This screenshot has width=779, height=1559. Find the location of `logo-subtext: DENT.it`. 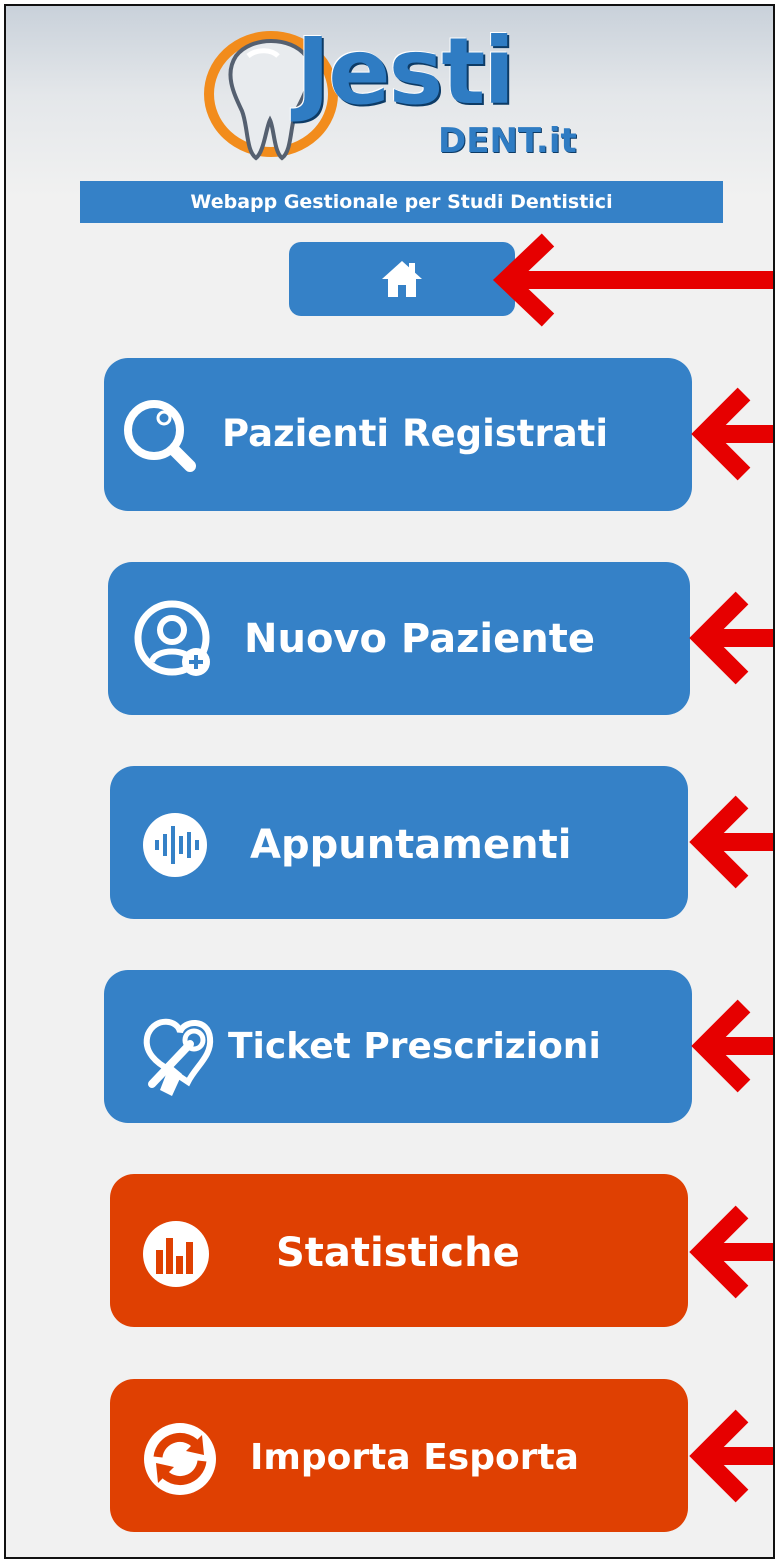

logo-subtext: DENT.it is located at coordinates (507, 141).